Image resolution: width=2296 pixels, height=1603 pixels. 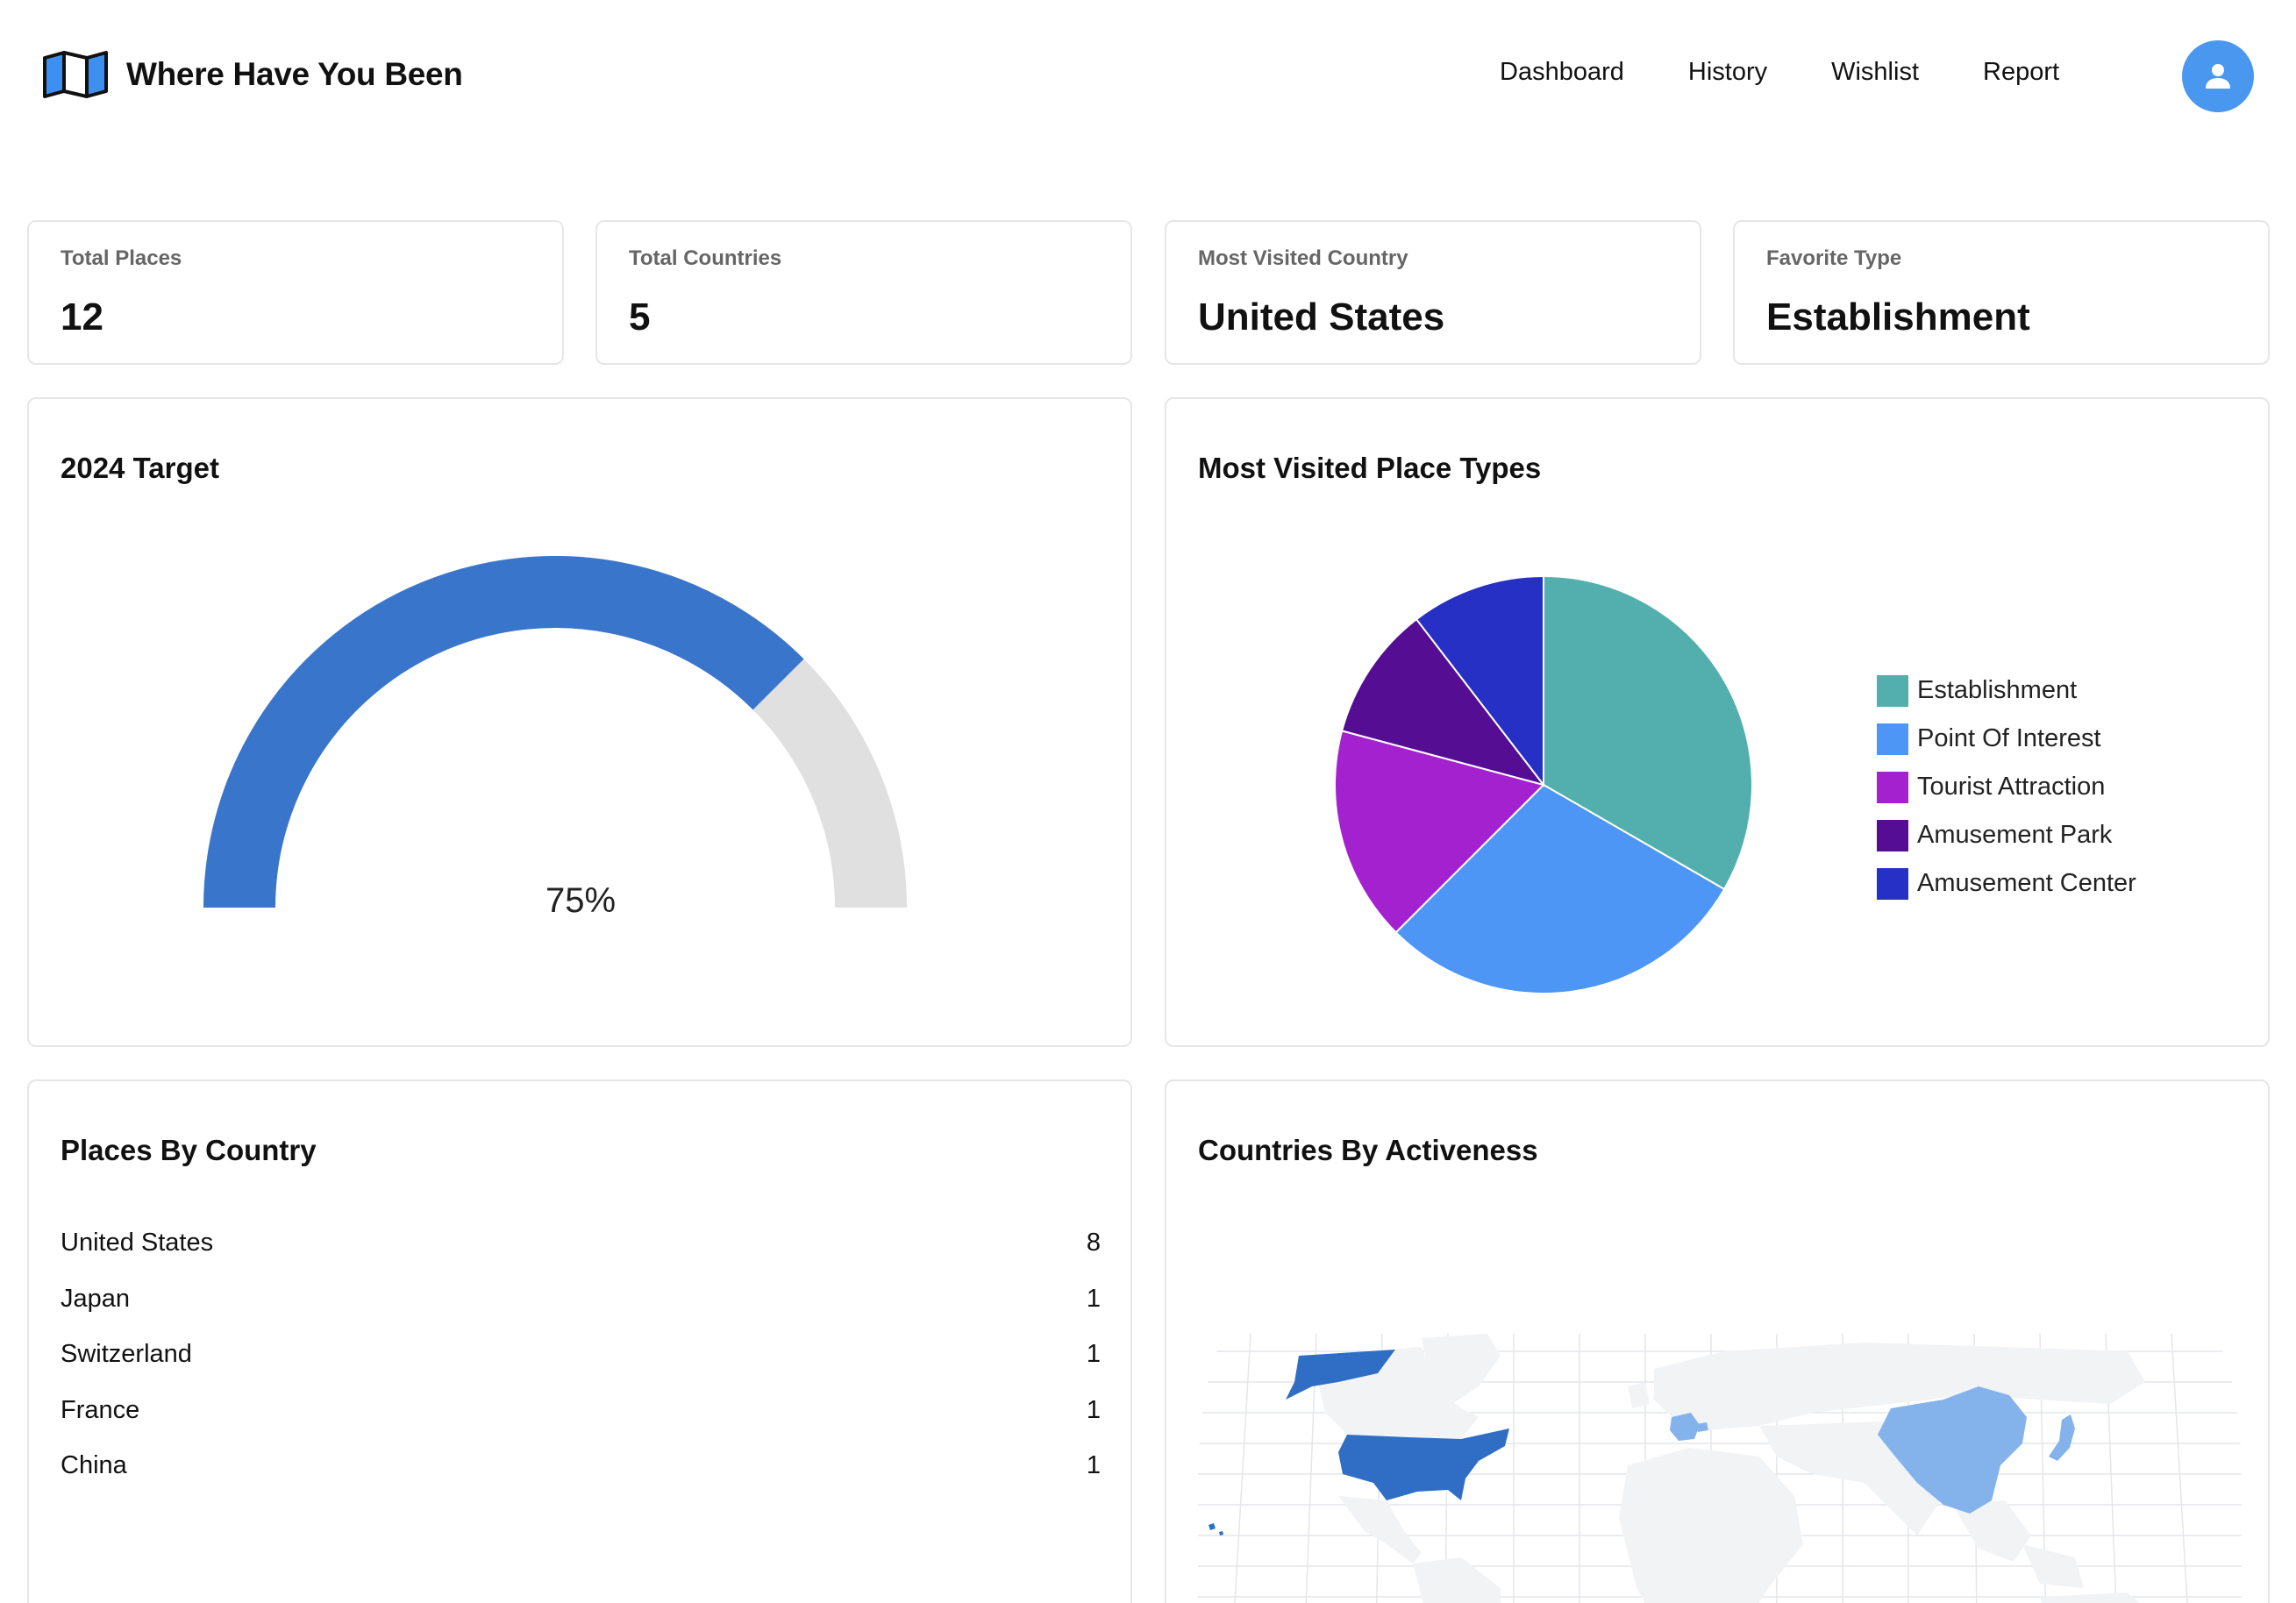 What do you see at coordinates (2011, 787) in the screenshot?
I see `legend-label: Tourist Attraction` at bounding box center [2011, 787].